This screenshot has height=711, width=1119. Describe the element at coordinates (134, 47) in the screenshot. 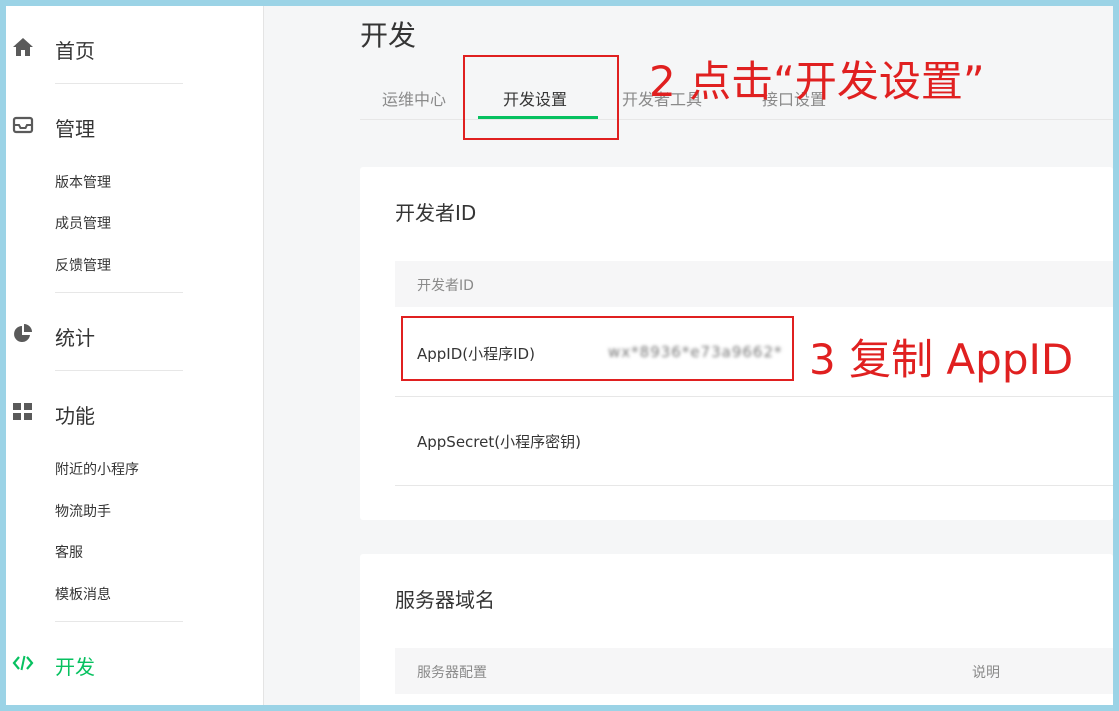

I see `sidebar-item-home: 首页` at that location.